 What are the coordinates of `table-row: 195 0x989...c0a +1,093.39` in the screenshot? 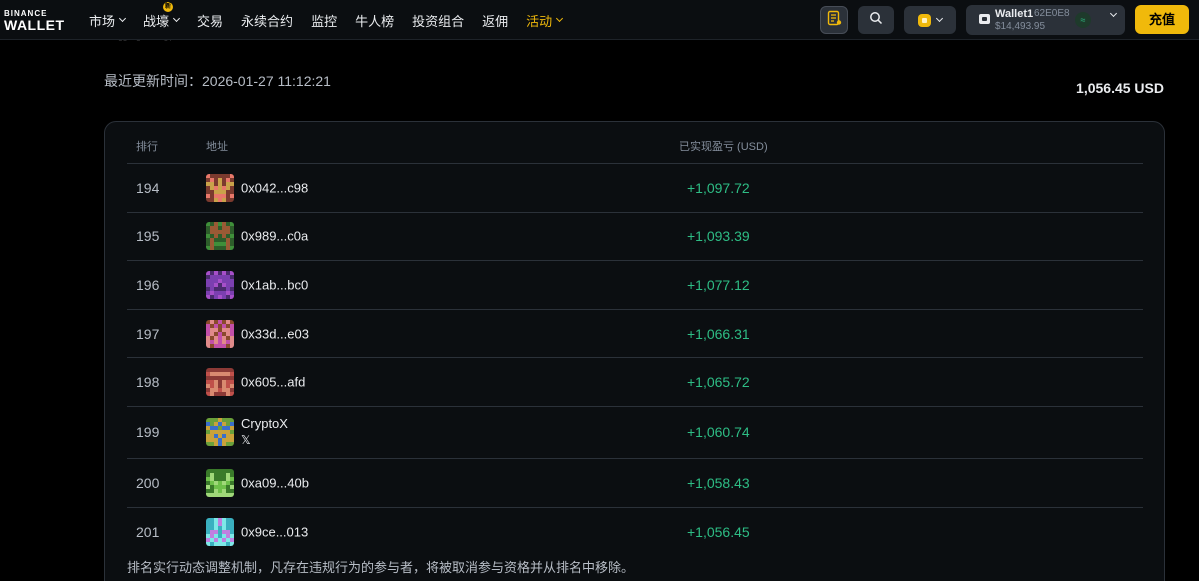 It's located at (635, 237).